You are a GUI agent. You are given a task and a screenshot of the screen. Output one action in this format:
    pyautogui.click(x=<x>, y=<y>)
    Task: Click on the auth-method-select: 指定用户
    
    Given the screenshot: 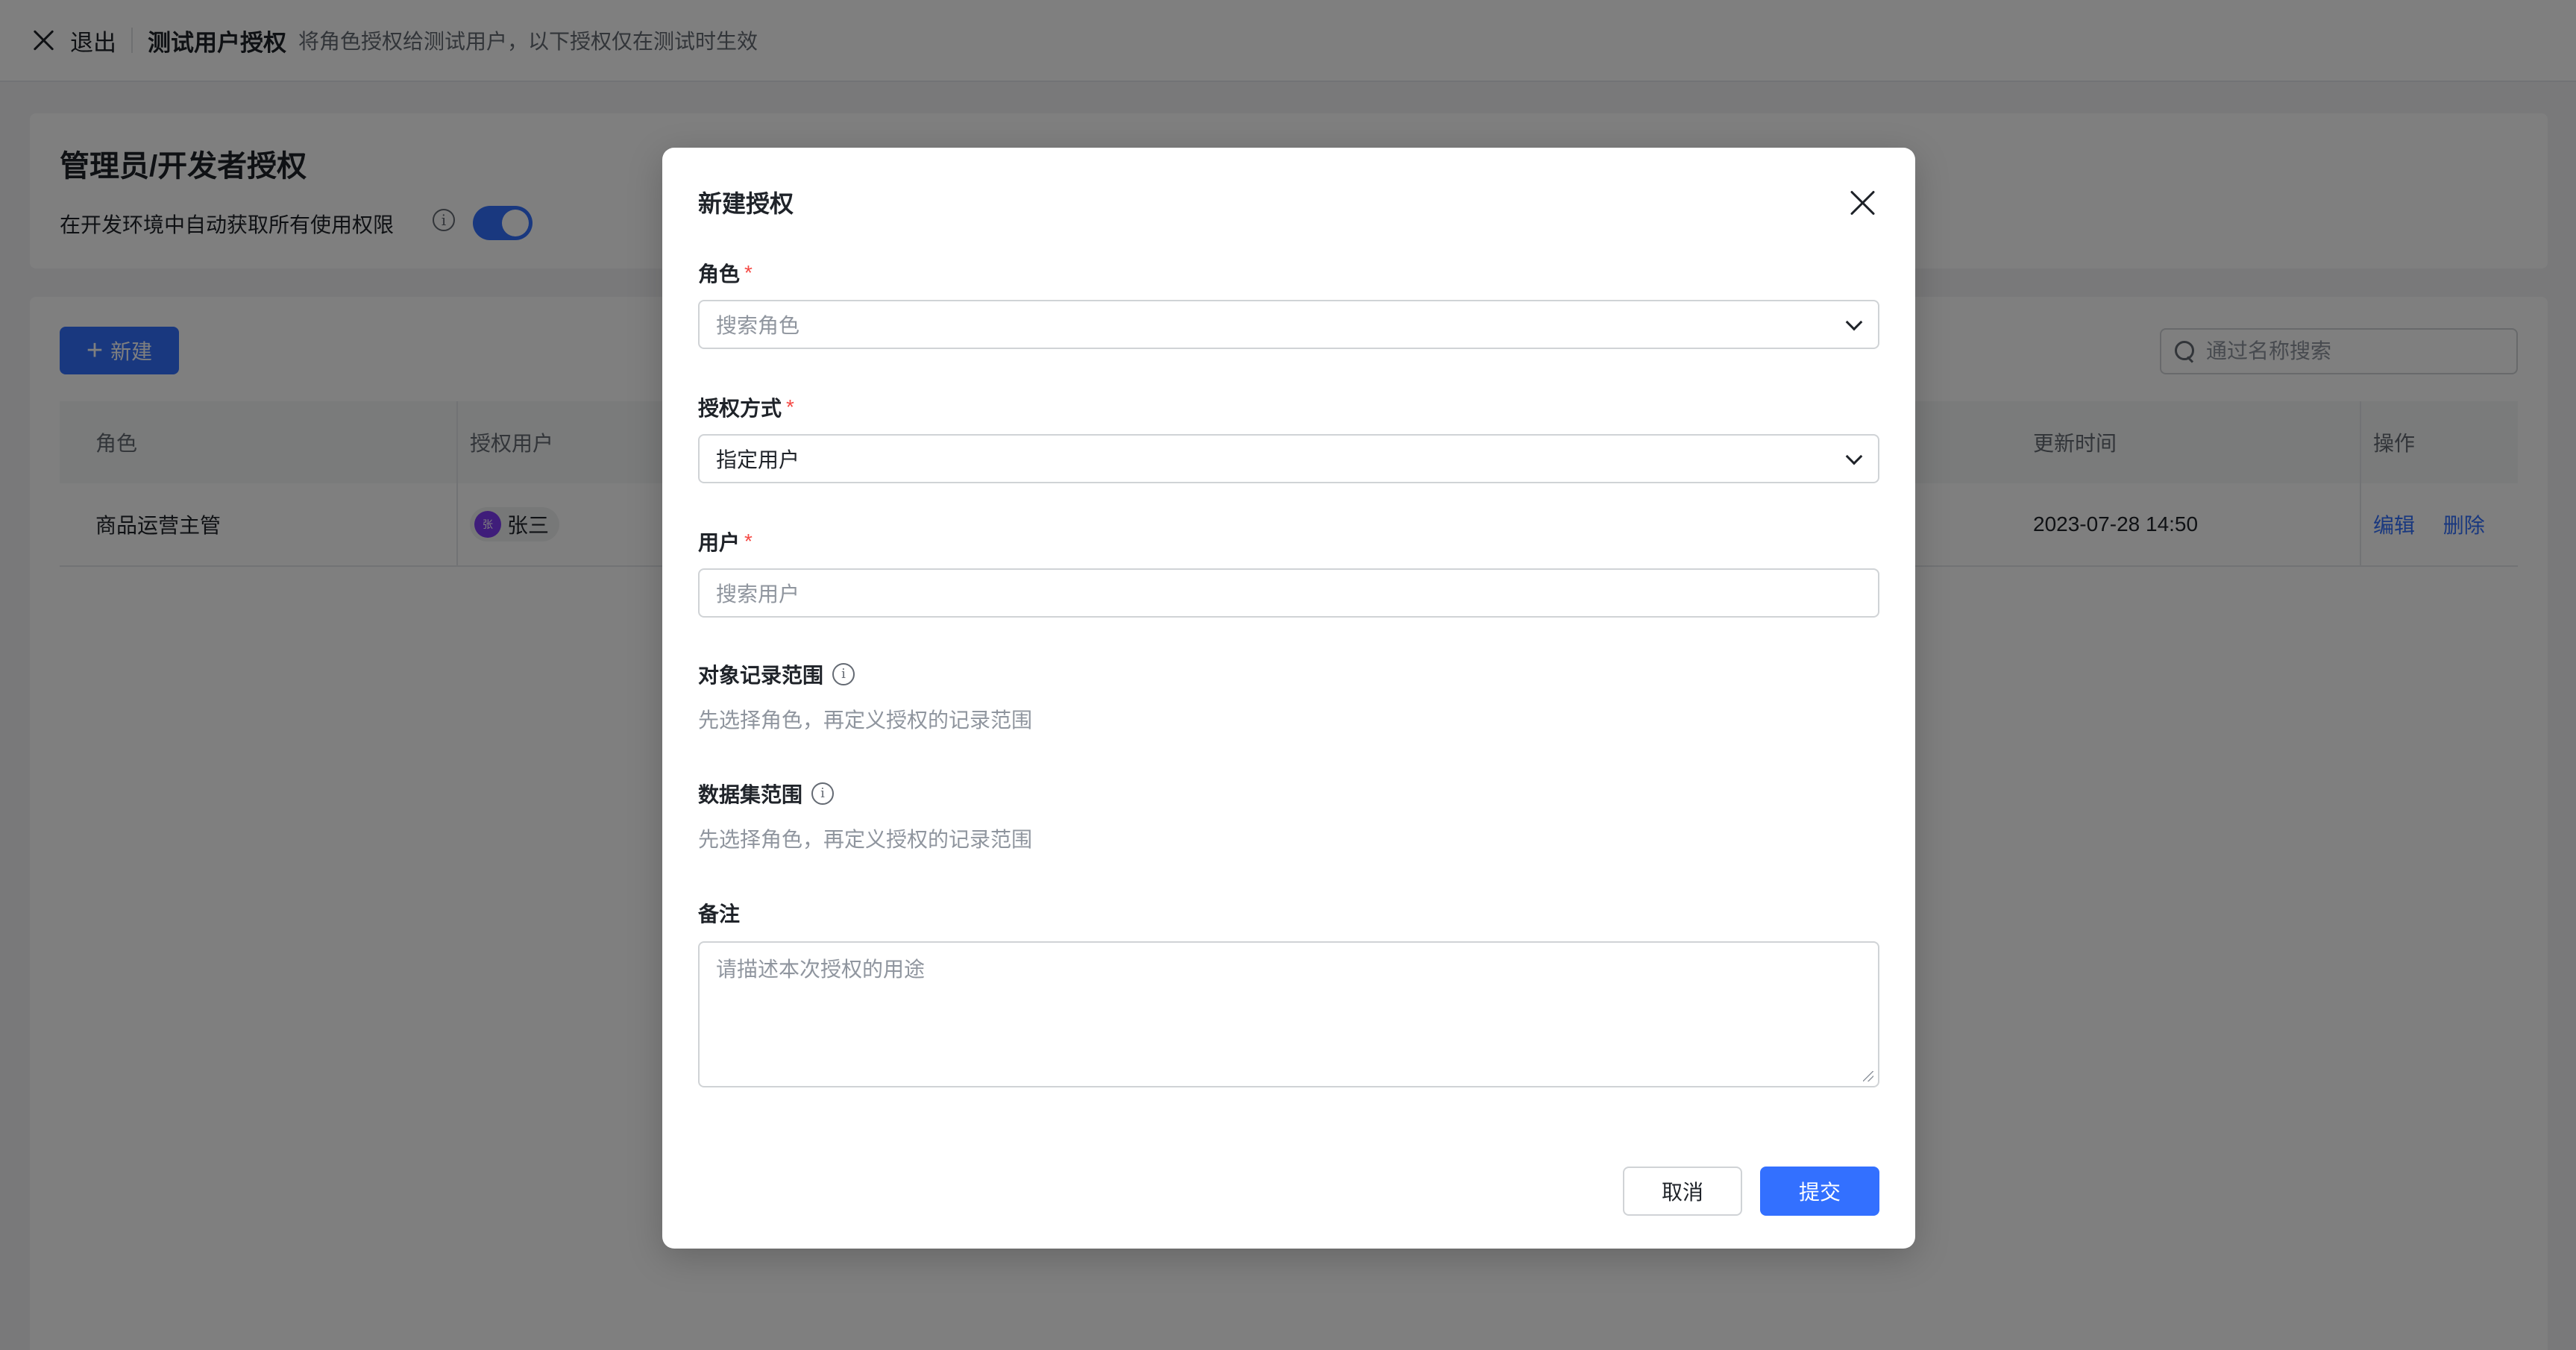 What is the action you would take?
    pyautogui.click(x=1289, y=459)
    